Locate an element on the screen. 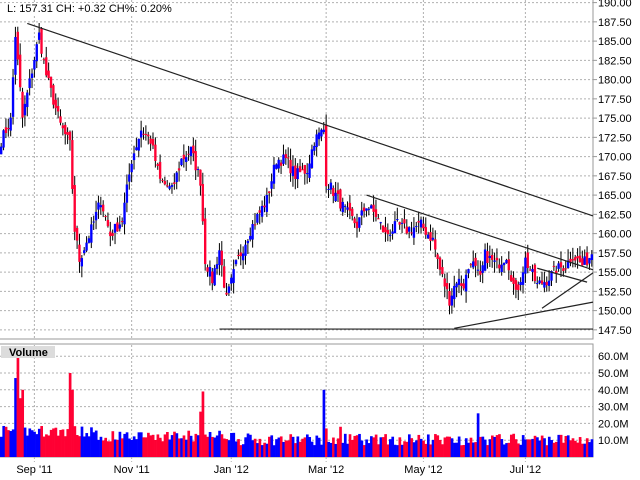 The width and height of the screenshot is (640, 480). volume-tick-label: 10.0M is located at coordinates (613, 441).